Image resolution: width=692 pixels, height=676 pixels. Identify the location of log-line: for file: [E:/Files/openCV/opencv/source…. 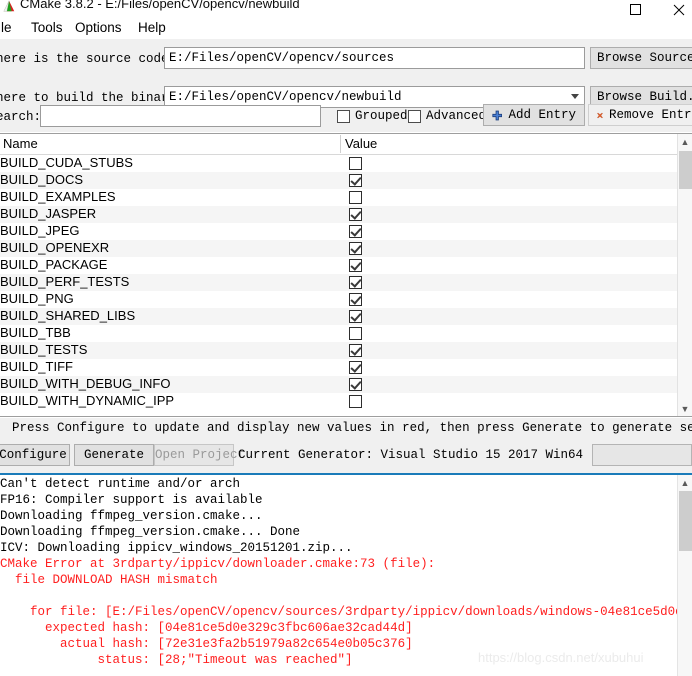
(346, 612).